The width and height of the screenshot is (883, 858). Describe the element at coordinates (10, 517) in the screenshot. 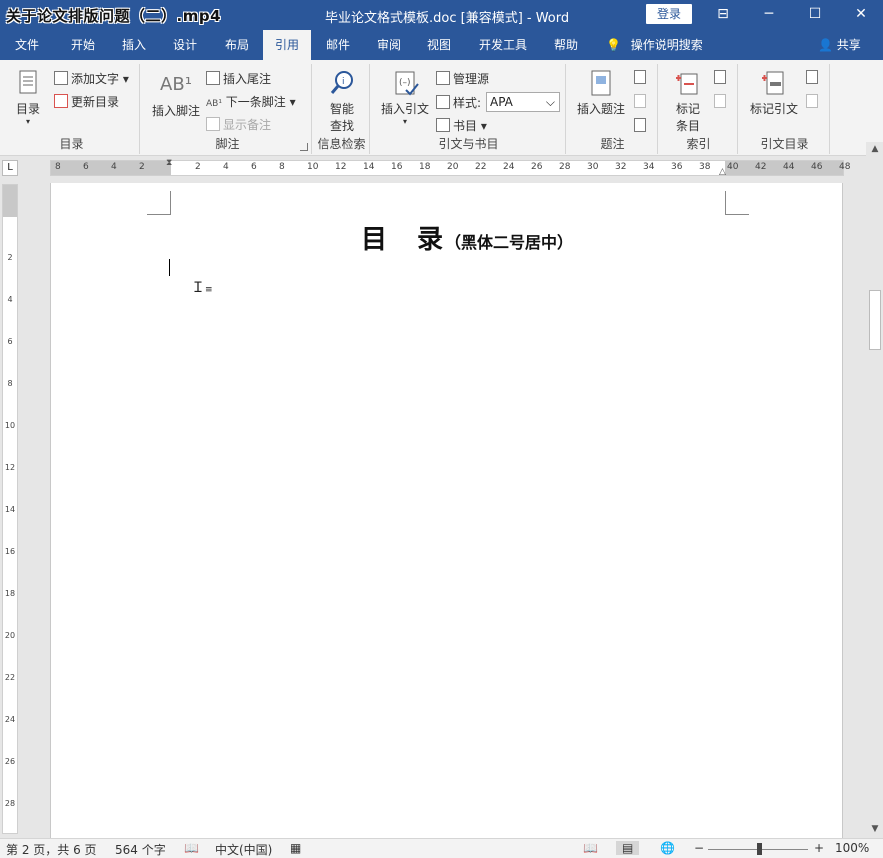

I see `vertical-ruler: 24681012141618202224262830` at that location.